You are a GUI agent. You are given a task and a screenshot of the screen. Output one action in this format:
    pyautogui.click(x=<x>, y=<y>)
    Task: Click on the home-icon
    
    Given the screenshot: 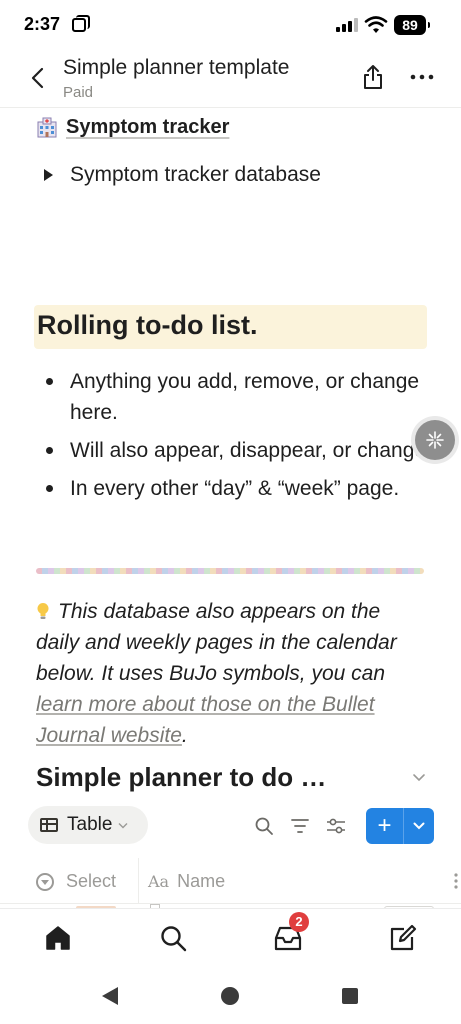 What is the action you would take?
    pyautogui.click(x=58, y=938)
    